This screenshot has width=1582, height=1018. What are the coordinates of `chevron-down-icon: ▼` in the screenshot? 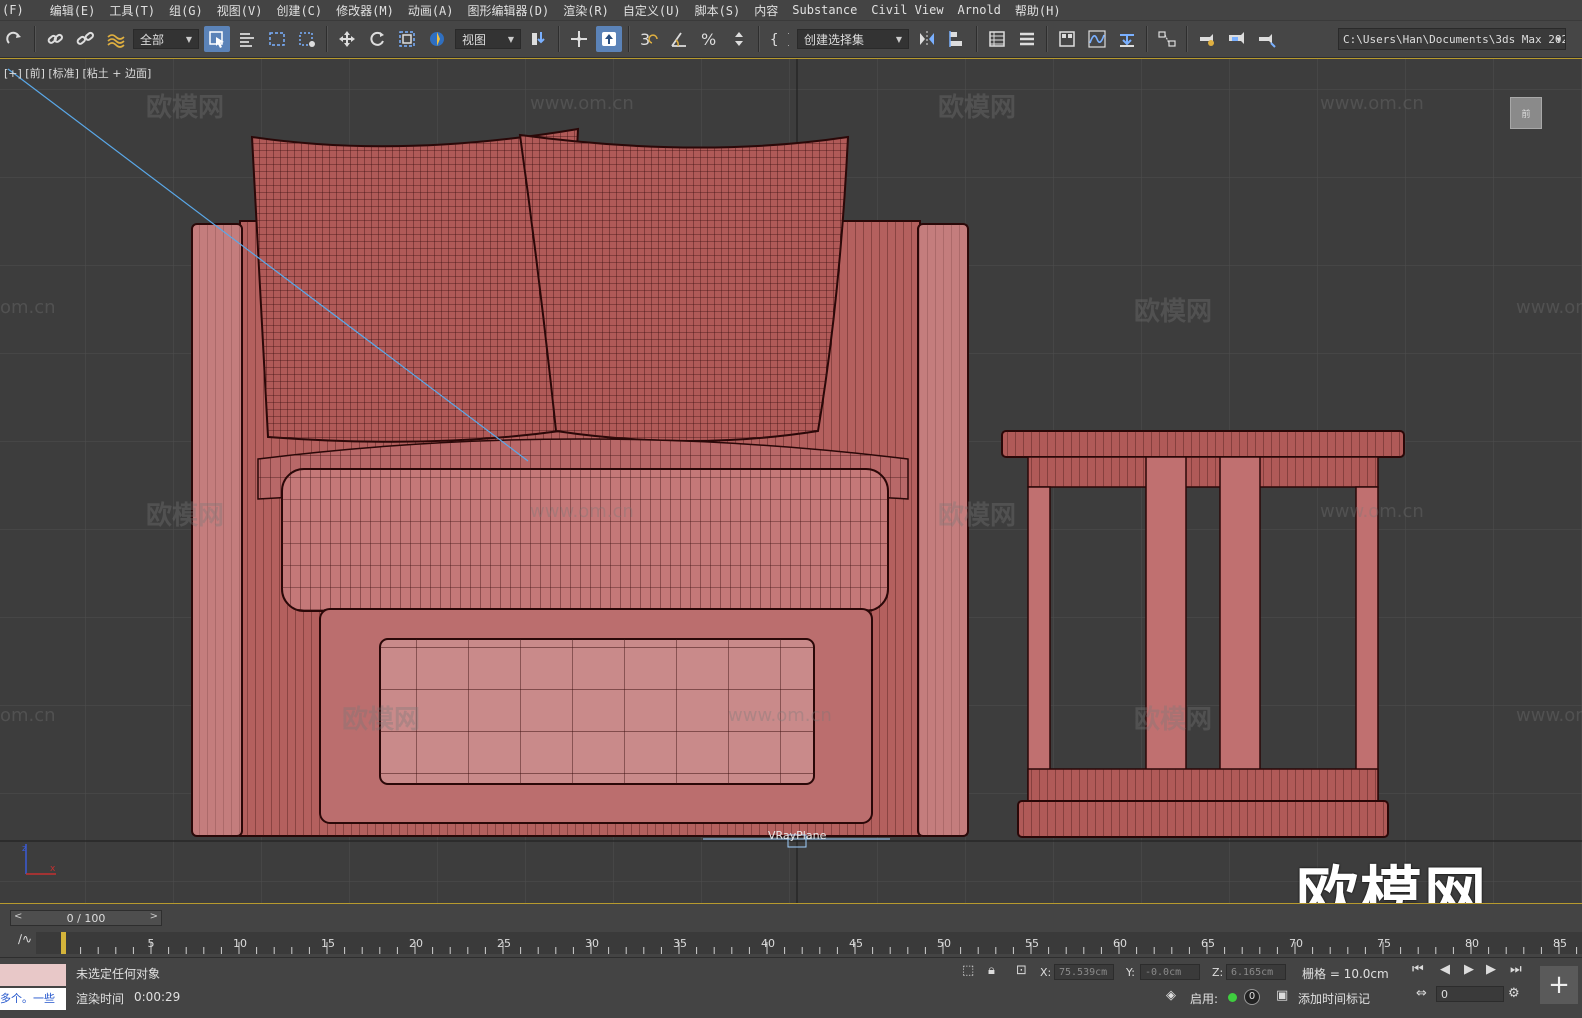 It's located at (1558, 39).